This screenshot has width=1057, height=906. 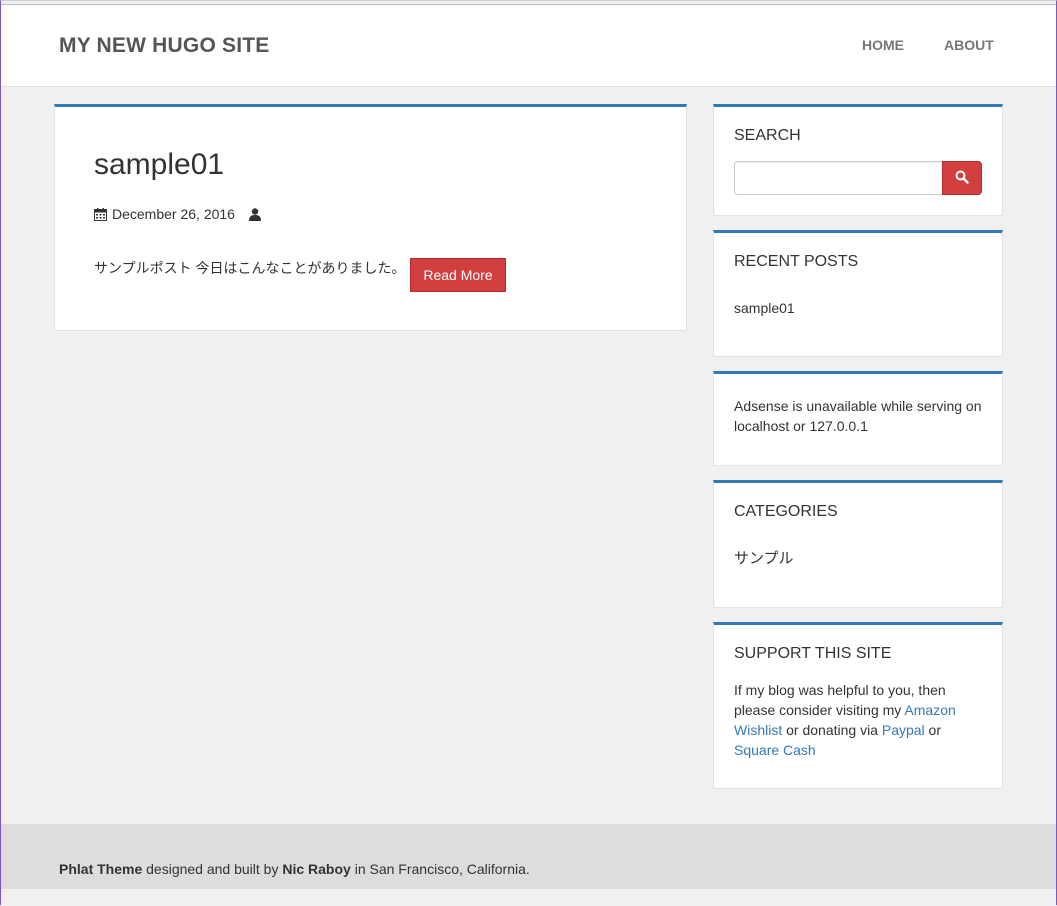 What do you see at coordinates (767, 135) in the screenshot?
I see `search-widget-title: SEARCH` at bounding box center [767, 135].